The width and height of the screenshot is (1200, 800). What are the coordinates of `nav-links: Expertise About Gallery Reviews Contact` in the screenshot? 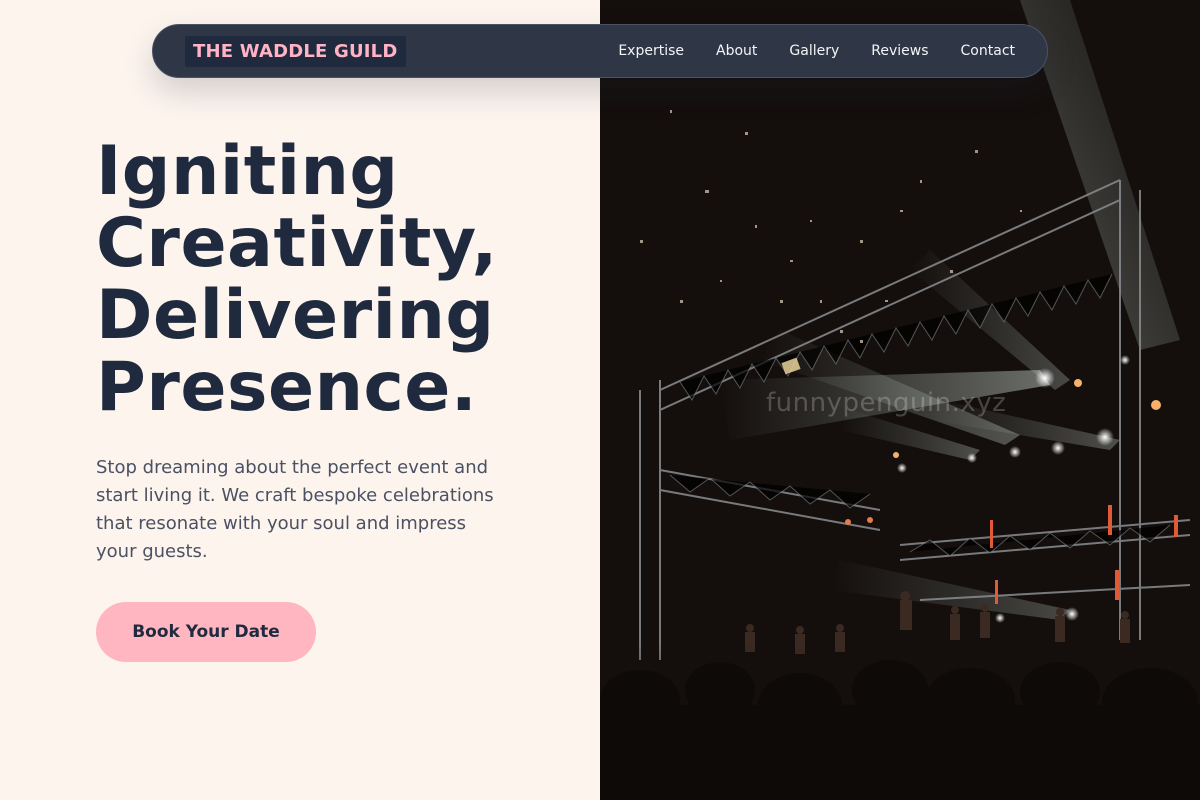 It's located at (816, 51).